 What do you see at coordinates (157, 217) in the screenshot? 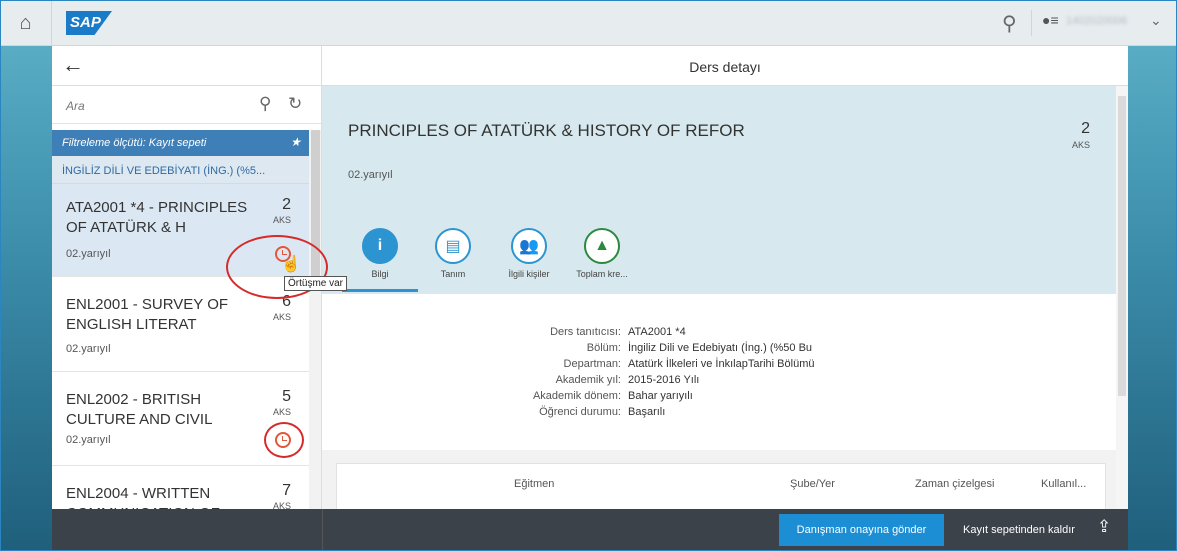
I see `list-item-title: ATA2001 *4 - PRINCIPLES OF ATATÜRK & H` at bounding box center [157, 217].